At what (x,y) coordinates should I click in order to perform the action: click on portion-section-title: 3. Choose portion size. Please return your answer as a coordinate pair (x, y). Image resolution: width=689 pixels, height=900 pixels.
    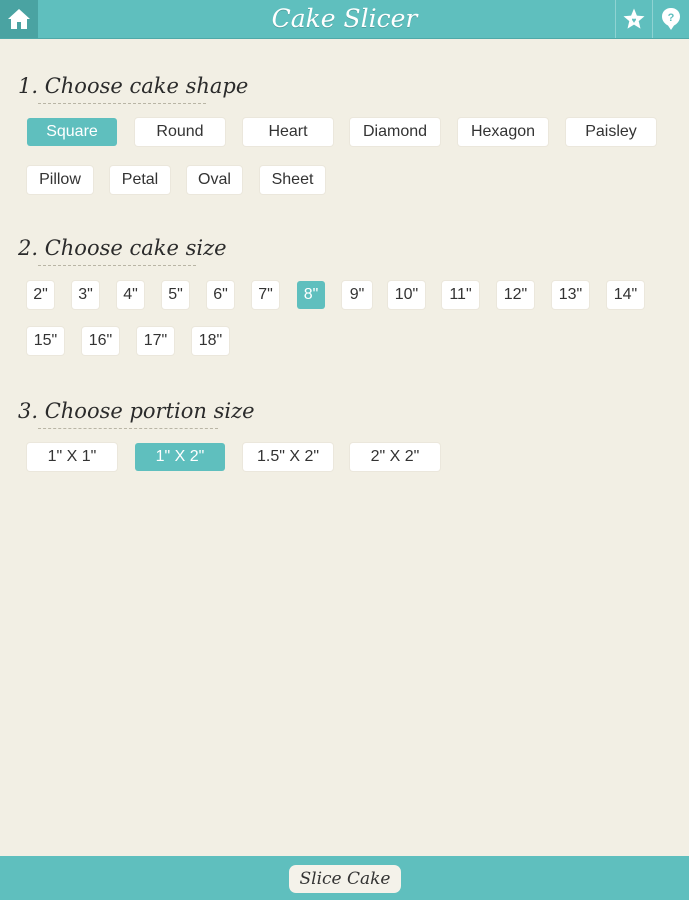
    Looking at the image, I should click on (136, 414).